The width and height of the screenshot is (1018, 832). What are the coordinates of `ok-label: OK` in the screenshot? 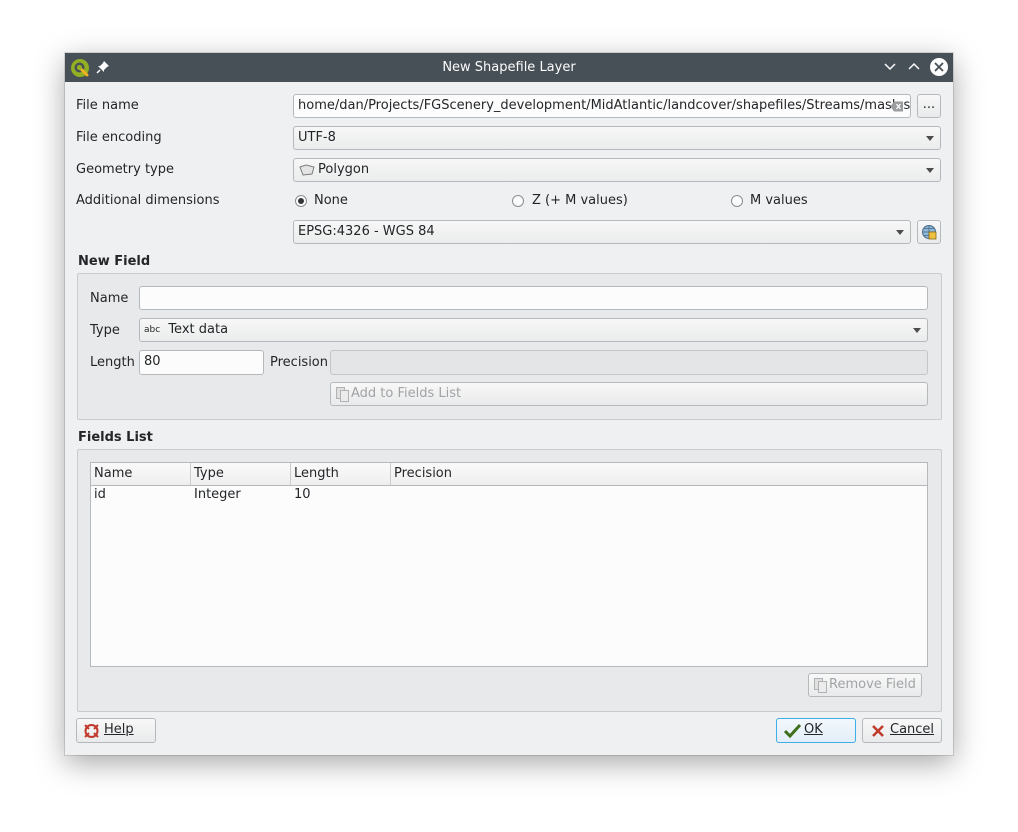 It's located at (813, 729).